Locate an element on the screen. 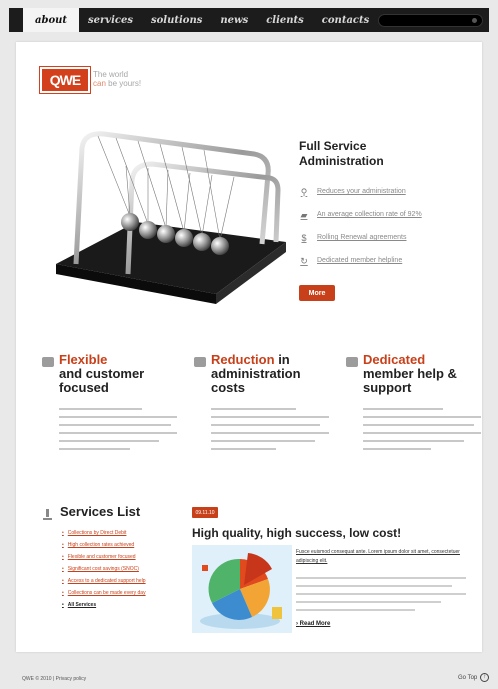  dollar-icon: $ is located at coordinates (304, 237).